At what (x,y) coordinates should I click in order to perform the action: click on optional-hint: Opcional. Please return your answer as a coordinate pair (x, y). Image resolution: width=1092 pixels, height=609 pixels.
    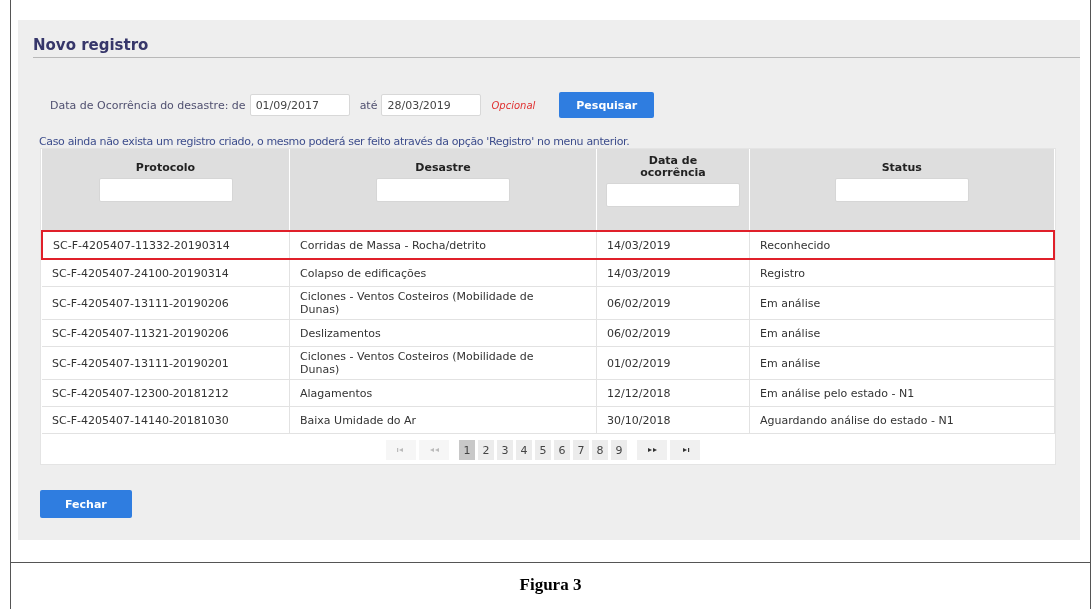
    Looking at the image, I should click on (513, 105).